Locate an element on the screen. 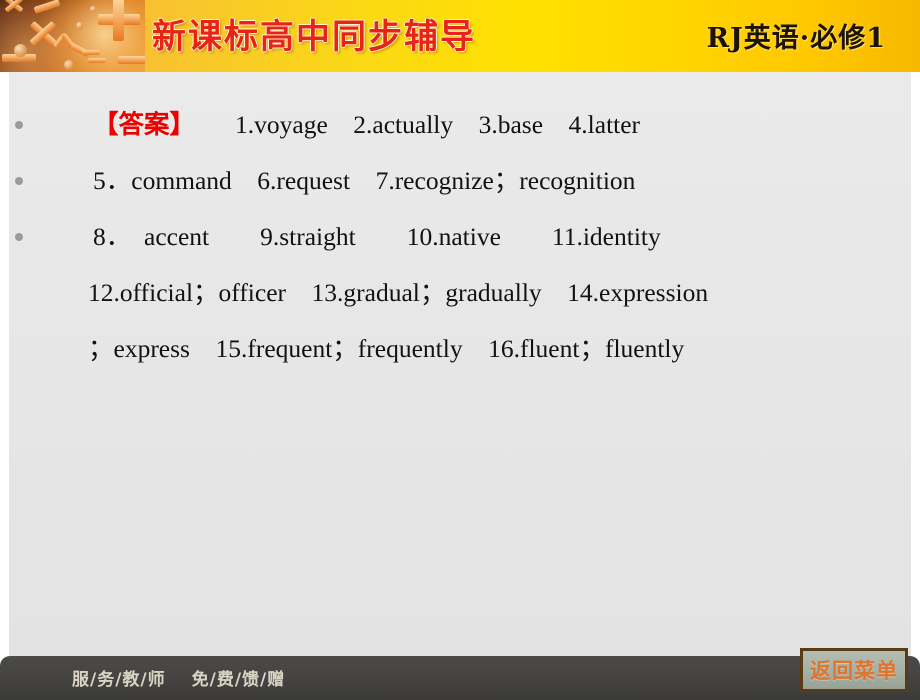 This screenshot has width=920, height=700. footer-slogan: 服/务/教/师 免/费/馈/赠 is located at coordinates (178, 677).